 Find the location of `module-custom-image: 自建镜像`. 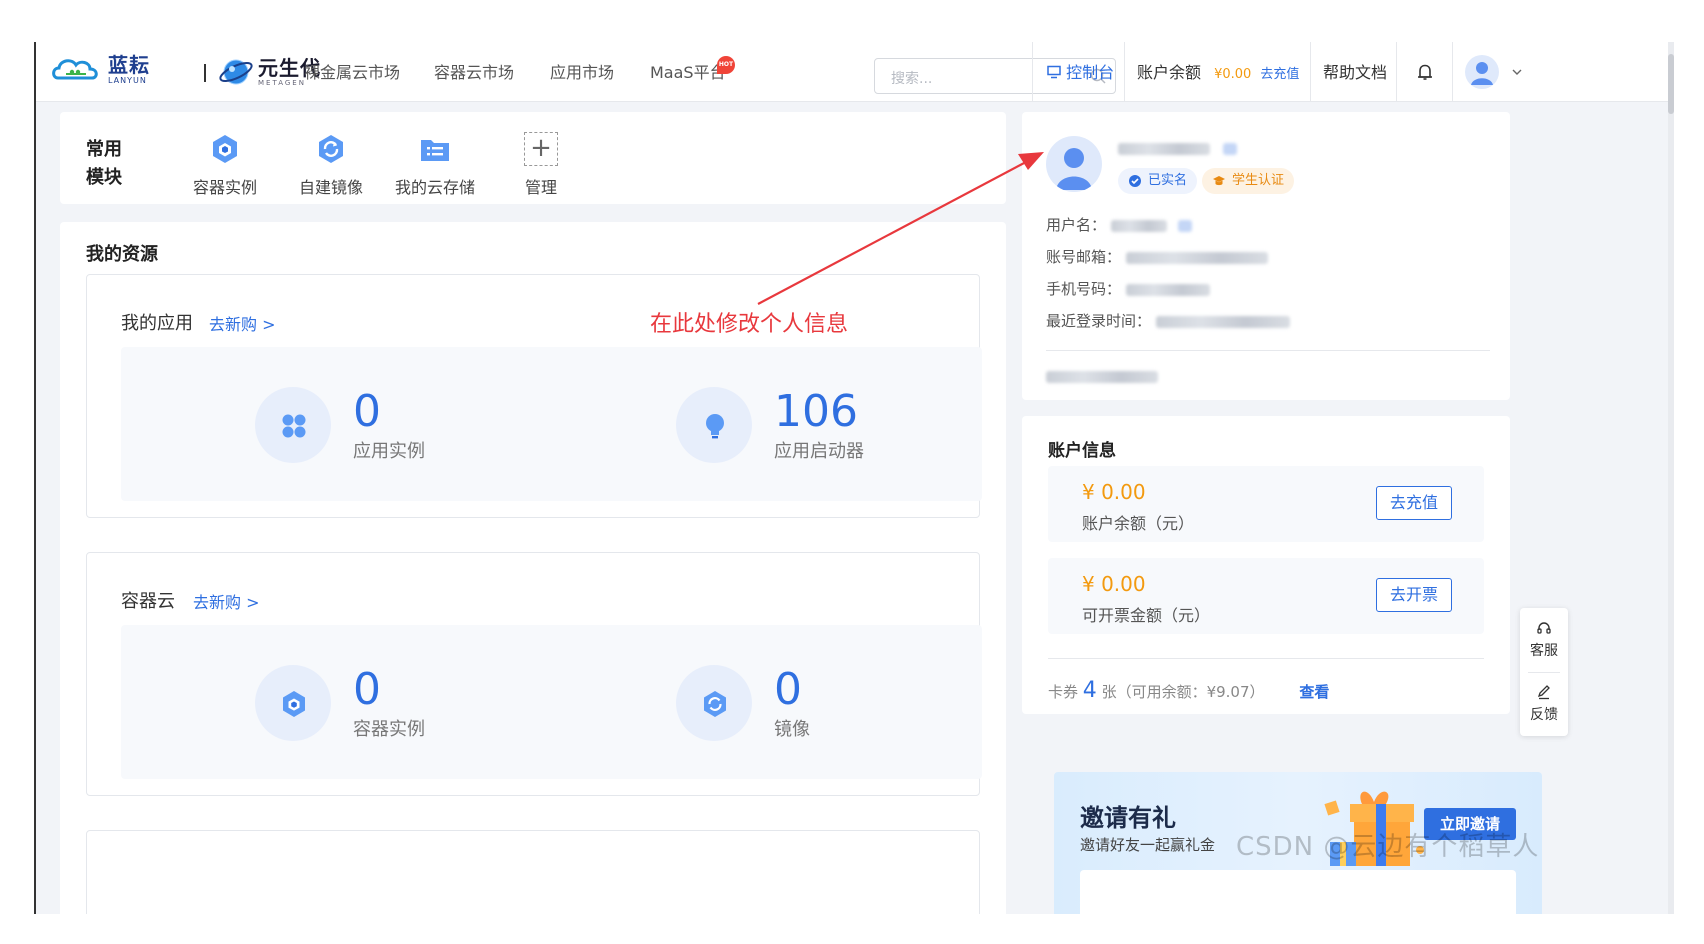

module-custom-image: 自建镜像 is located at coordinates (331, 165).